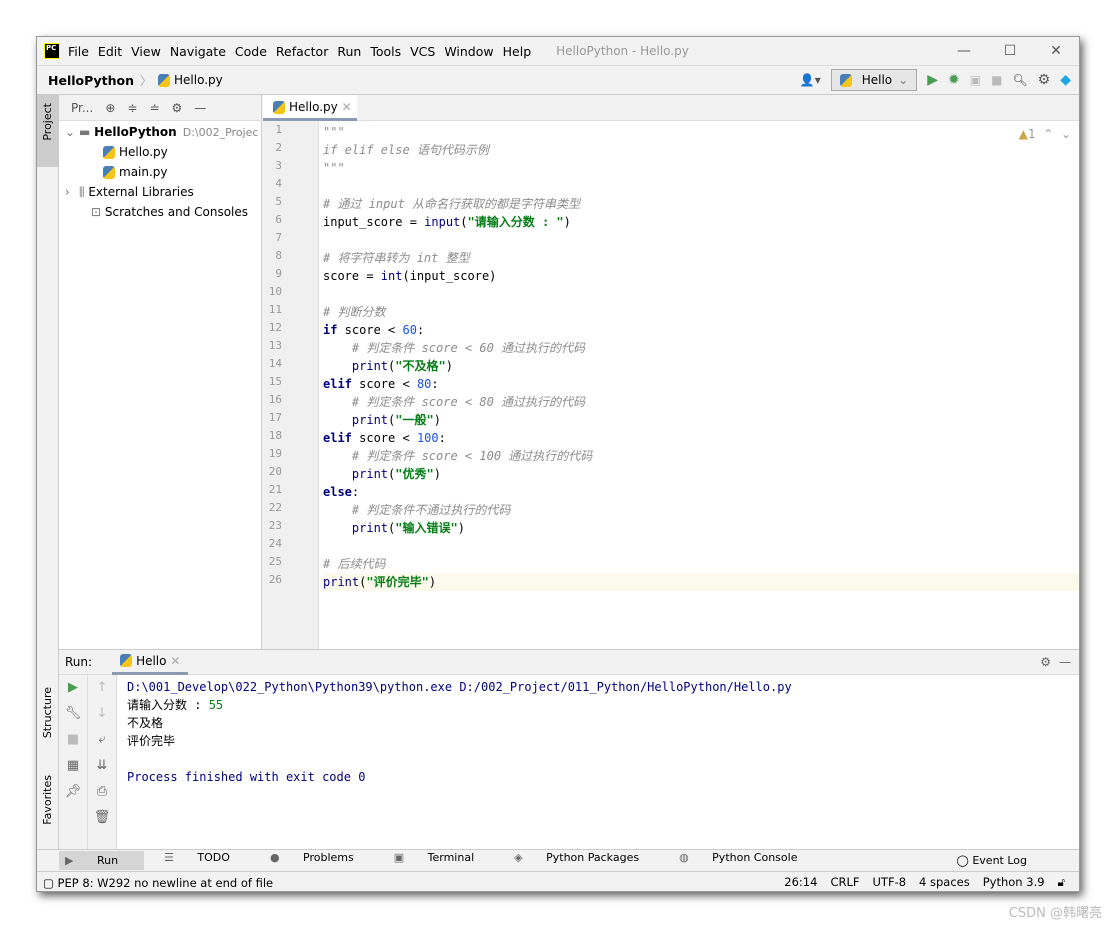 The height and width of the screenshot is (927, 1116). Describe the element at coordinates (416, 510) in the screenshot. I see `code-line: # 判定条件不通过执行的代码` at that location.